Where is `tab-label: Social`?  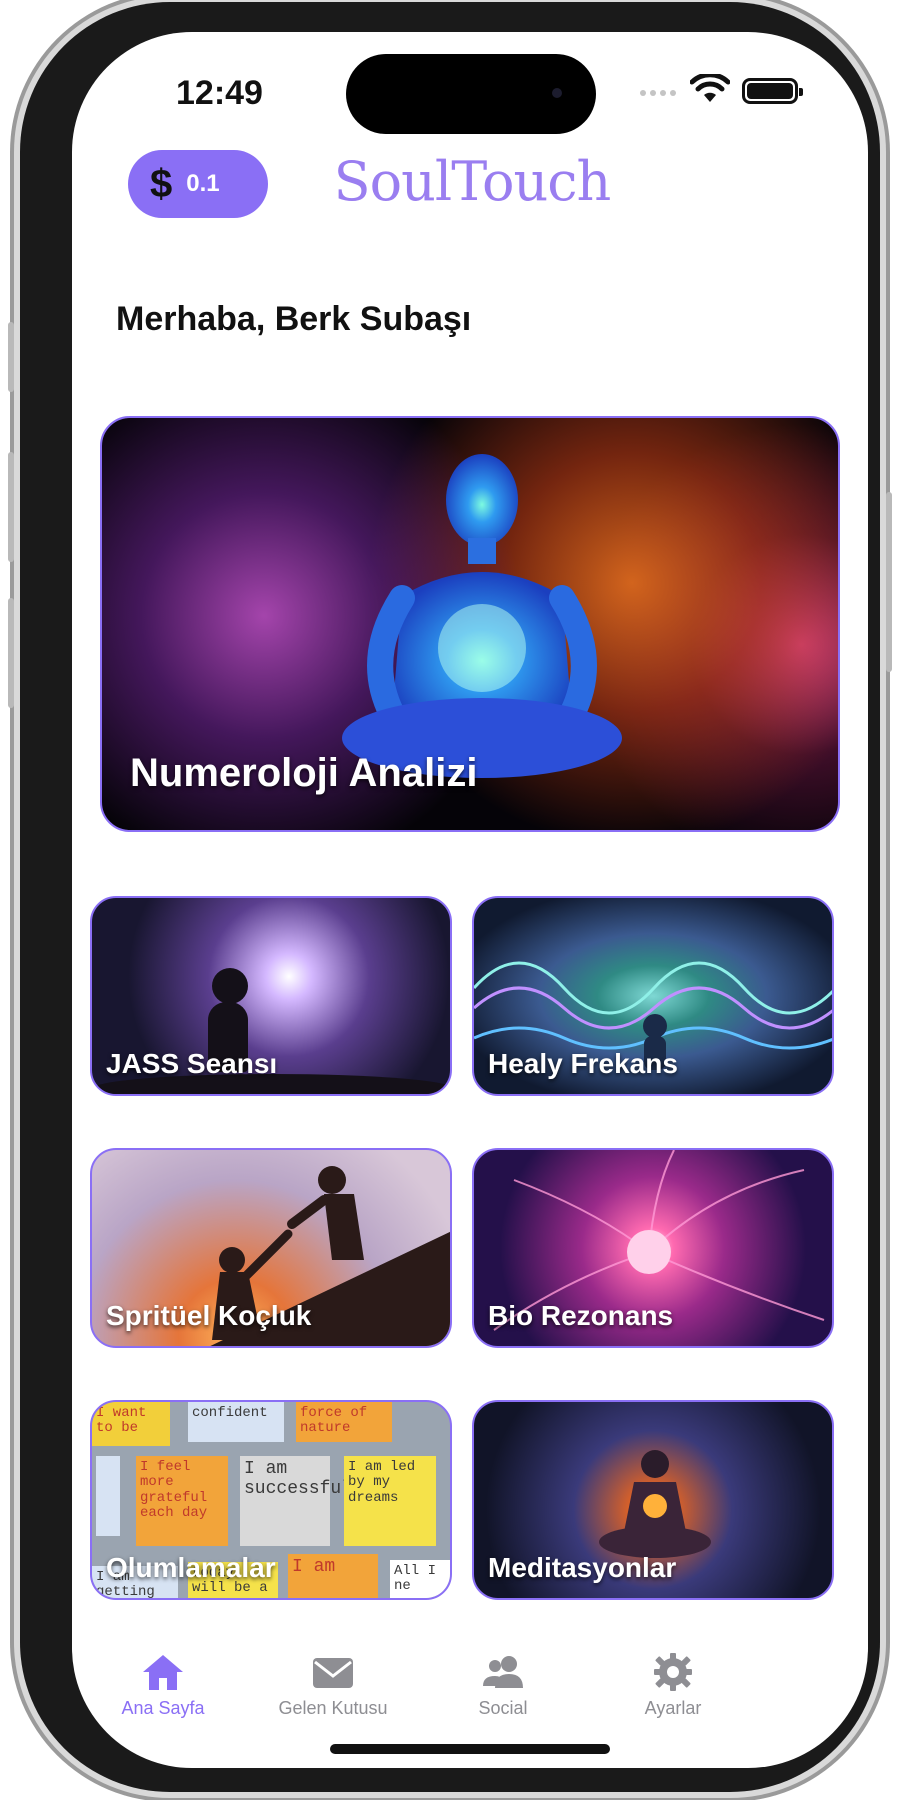
tab-label: Social is located at coordinates (503, 1708).